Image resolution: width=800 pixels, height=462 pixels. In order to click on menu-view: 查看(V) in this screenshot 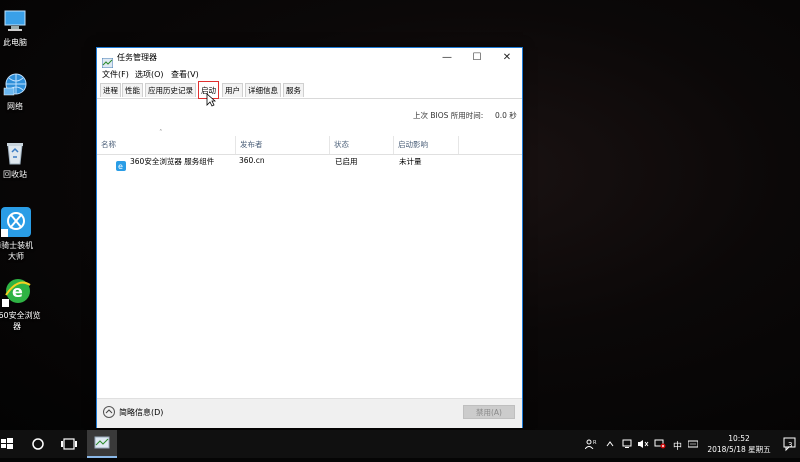, I will do `click(185, 74)`.